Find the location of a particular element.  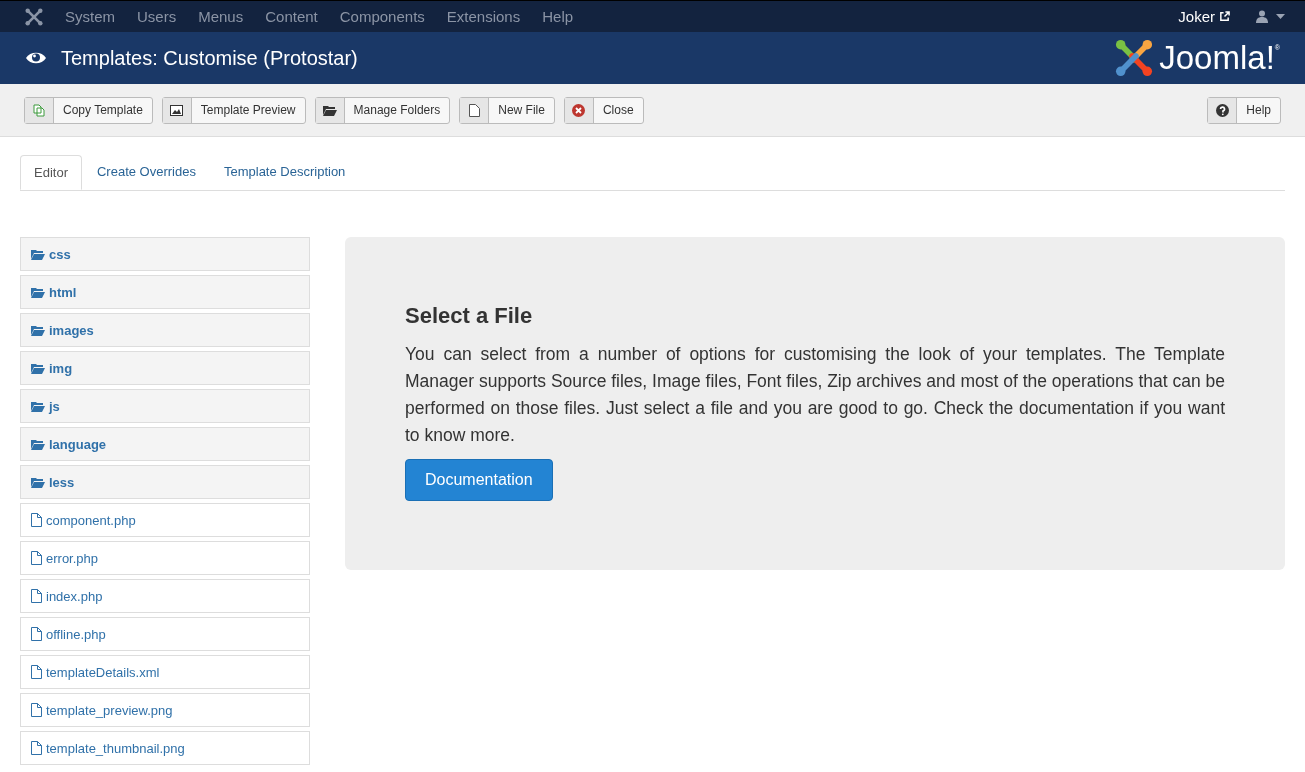

file-tree-item: img is located at coordinates (165, 368).